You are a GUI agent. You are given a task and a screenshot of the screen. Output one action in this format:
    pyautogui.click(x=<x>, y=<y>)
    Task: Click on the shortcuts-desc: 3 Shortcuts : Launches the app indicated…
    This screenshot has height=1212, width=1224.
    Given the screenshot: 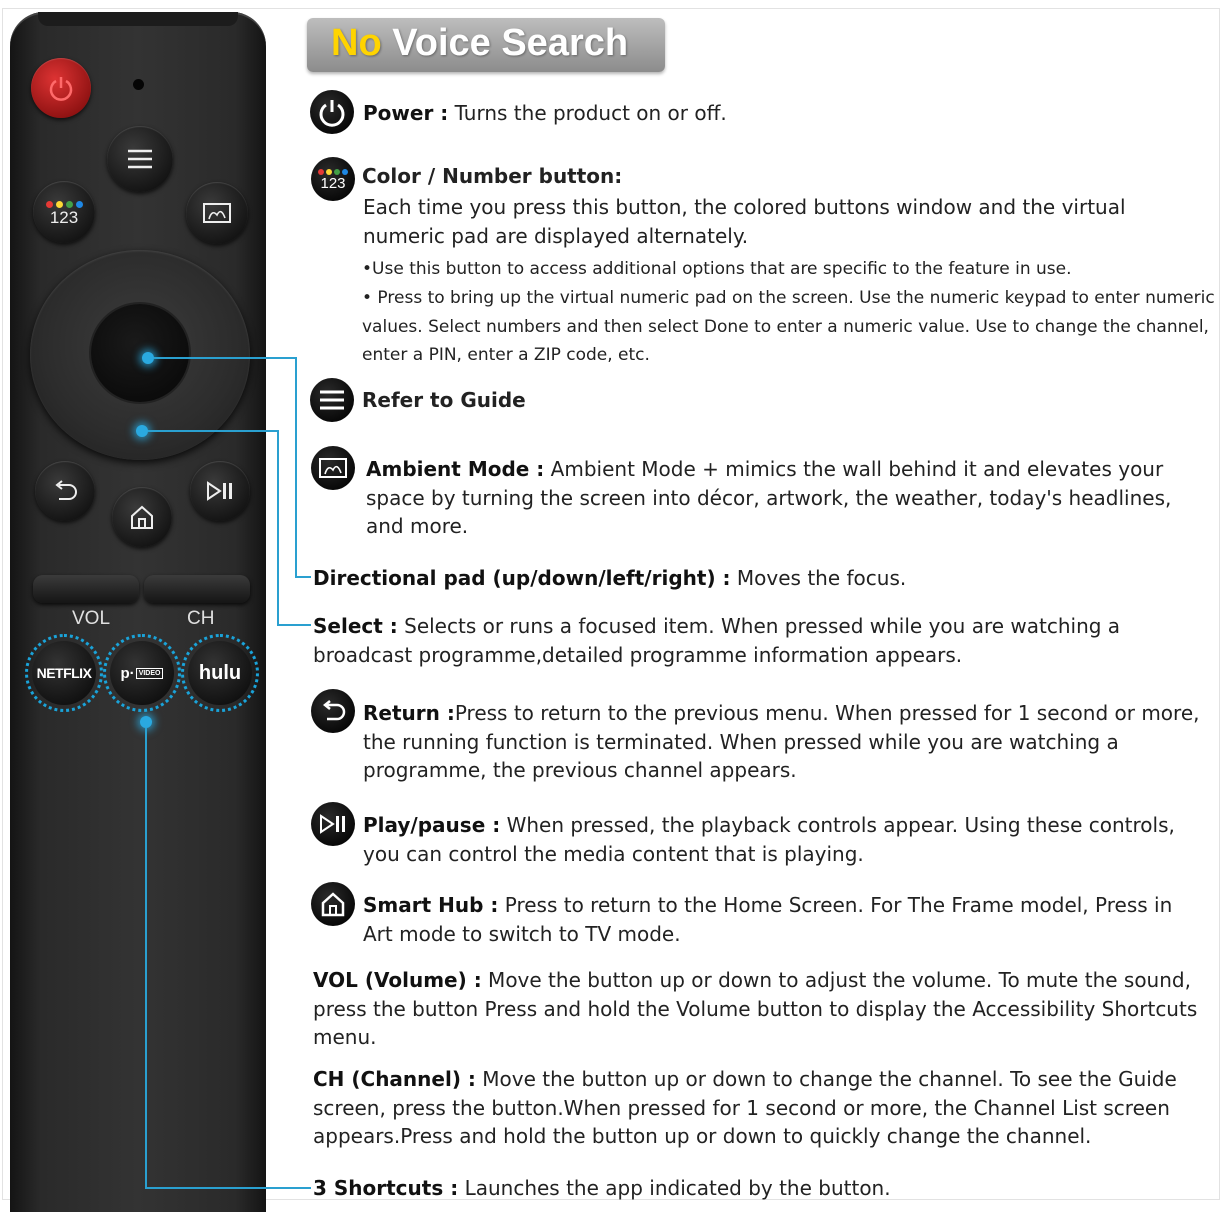 What is the action you would take?
    pyautogui.click(x=758, y=1188)
    